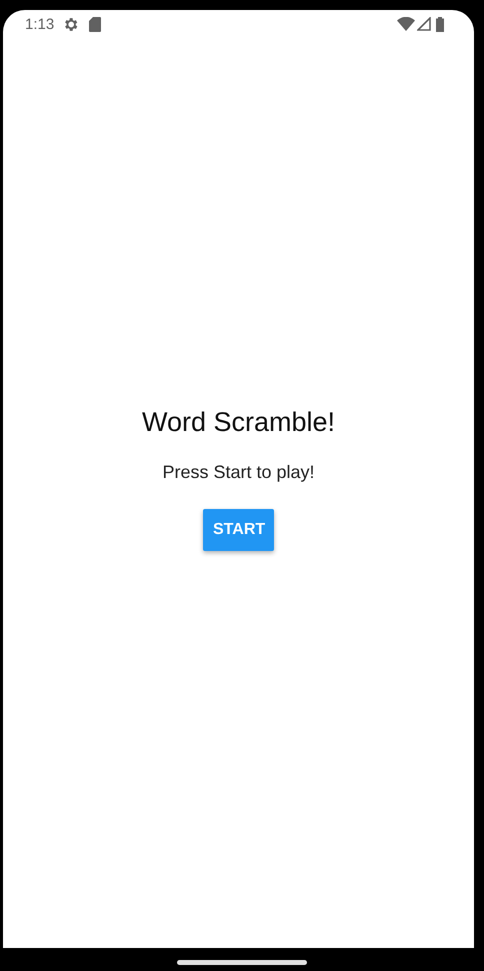  I want to click on wifi-icon, so click(406, 24).